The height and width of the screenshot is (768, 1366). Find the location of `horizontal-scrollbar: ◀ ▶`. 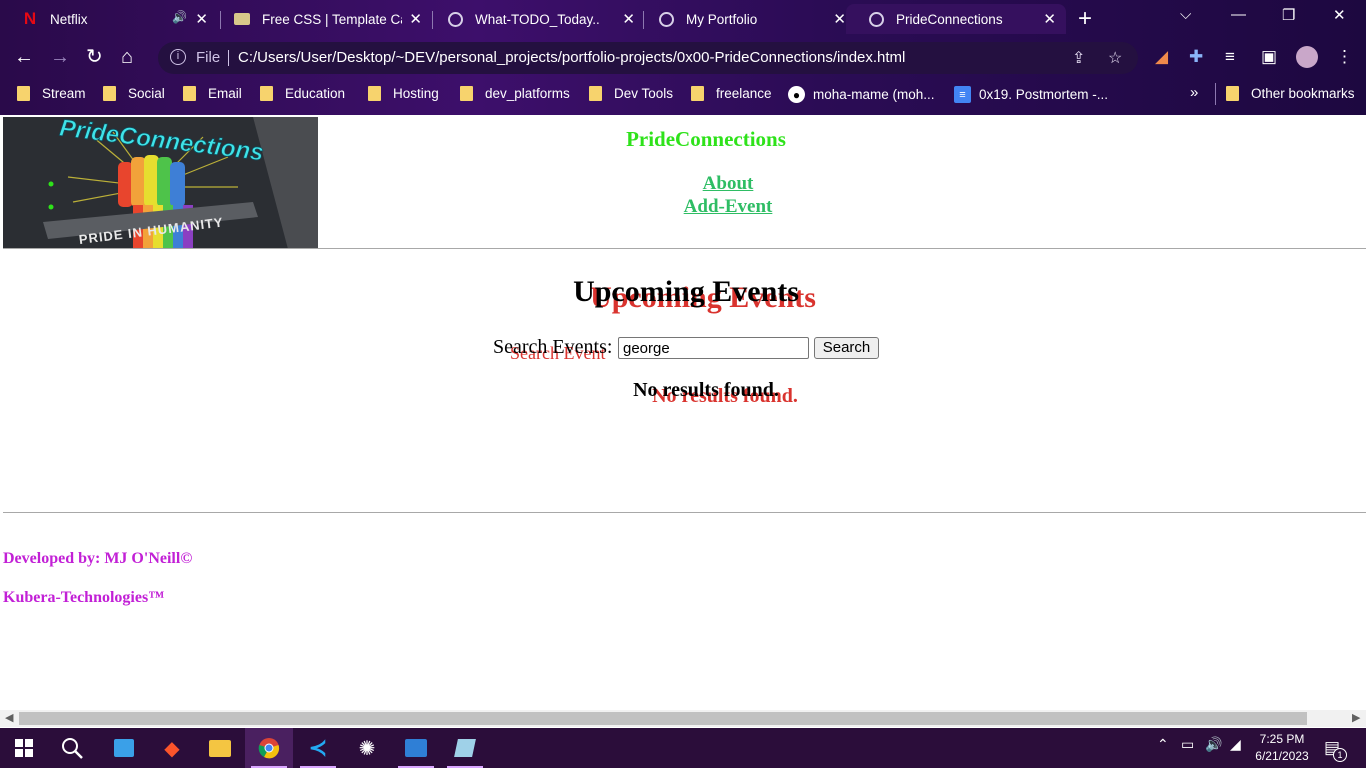

horizontal-scrollbar: ◀ ▶ is located at coordinates (683, 718).